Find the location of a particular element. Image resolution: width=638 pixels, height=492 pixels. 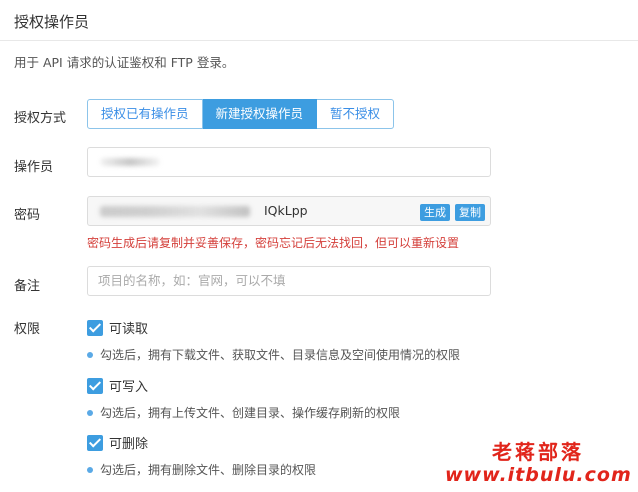

auth-option-none: 暂不授权 is located at coordinates (356, 114).